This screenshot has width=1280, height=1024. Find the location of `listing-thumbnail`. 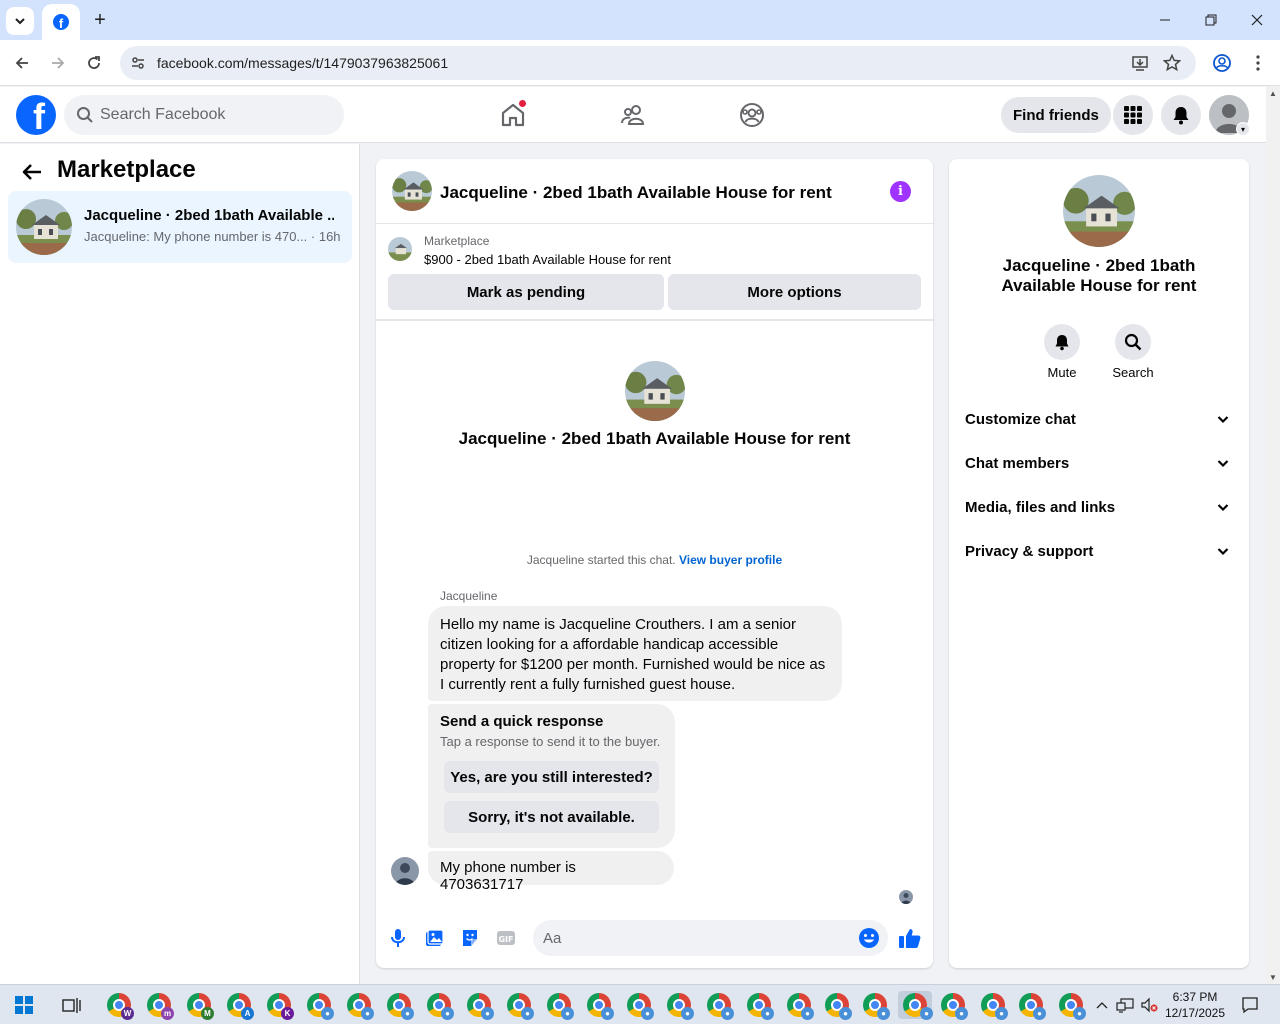

listing-thumbnail is located at coordinates (400, 249).